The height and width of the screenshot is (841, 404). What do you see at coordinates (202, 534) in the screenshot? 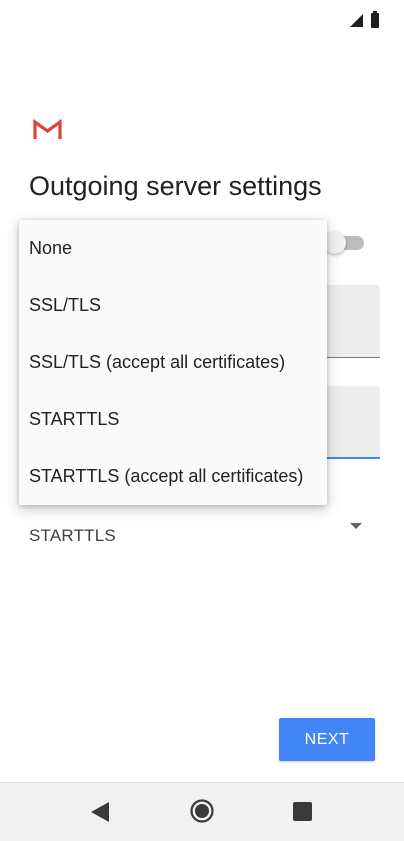
I see `security-type-select: STARTTLS` at bounding box center [202, 534].